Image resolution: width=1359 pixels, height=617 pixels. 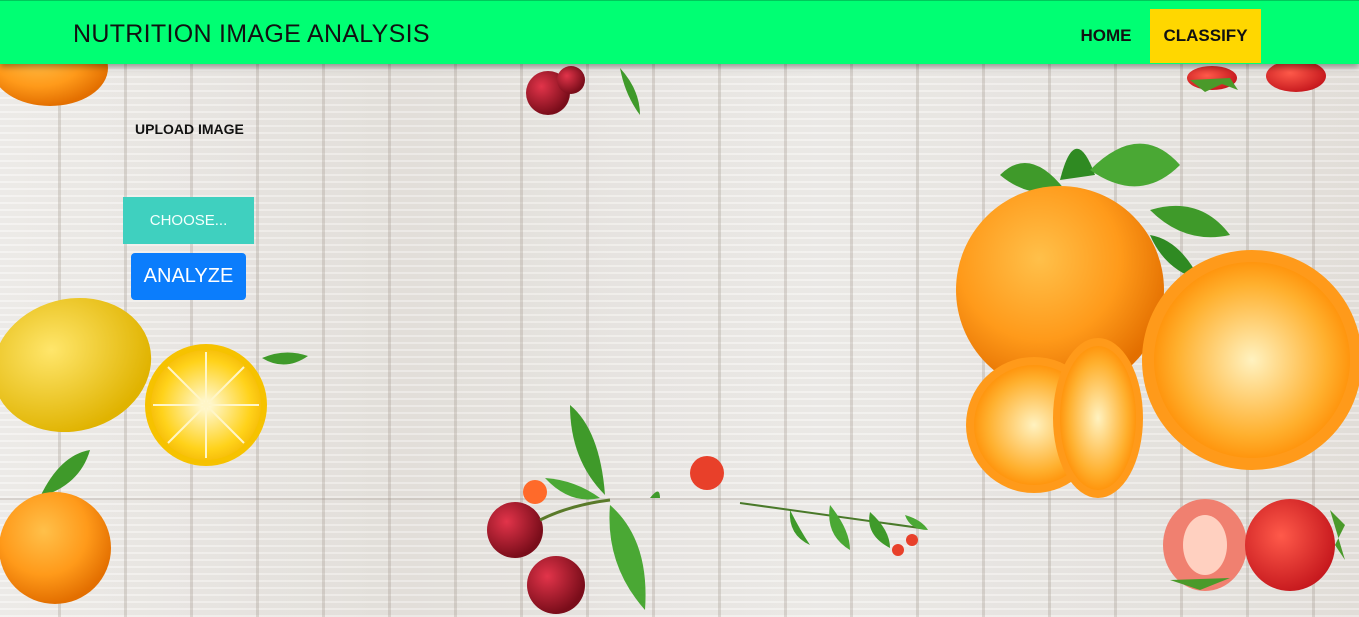 I want to click on analyze-button: ANALYZE, so click(x=188, y=276).